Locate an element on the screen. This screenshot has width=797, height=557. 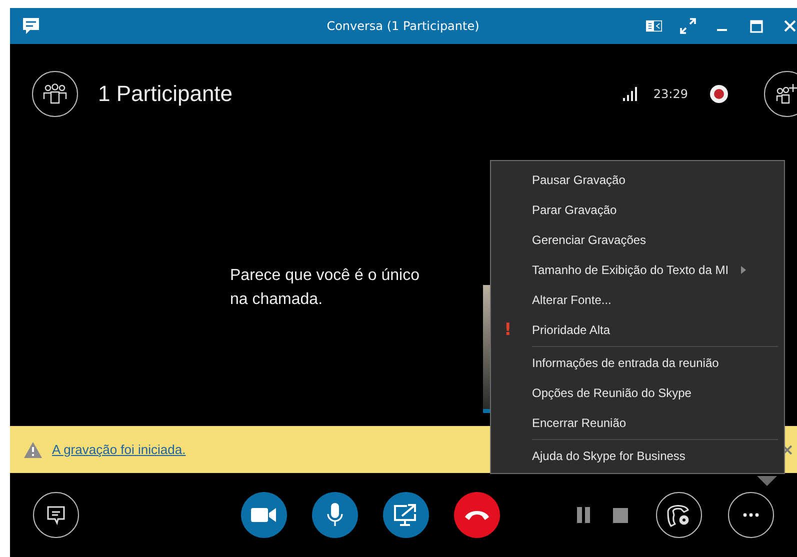
close-button is located at coordinates (789, 26).